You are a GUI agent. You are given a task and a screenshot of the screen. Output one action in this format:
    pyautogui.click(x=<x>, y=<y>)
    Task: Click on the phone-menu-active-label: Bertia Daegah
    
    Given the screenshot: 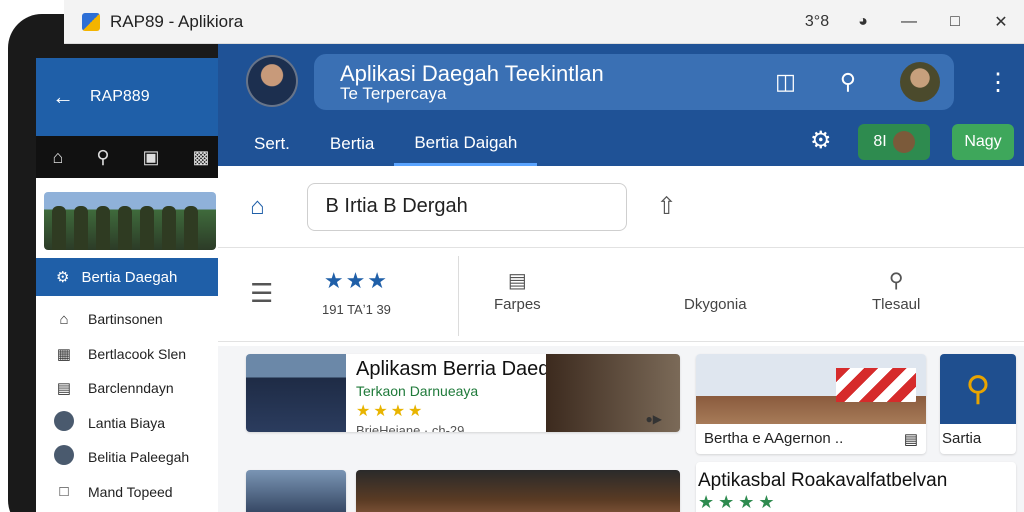 What is the action you would take?
    pyautogui.click(x=129, y=277)
    